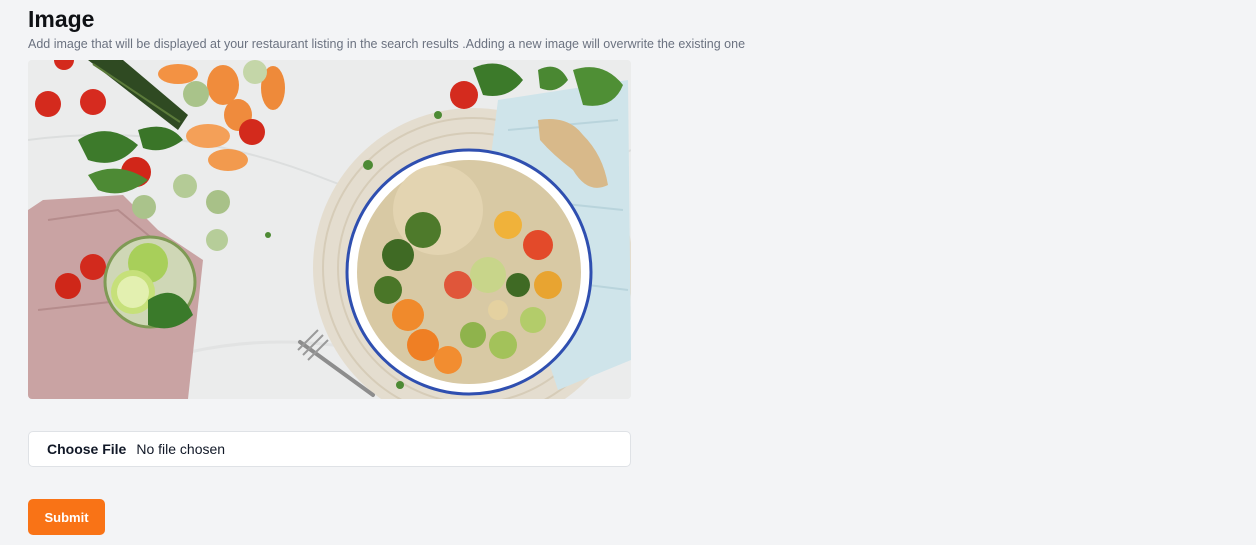 This screenshot has width=1256, height=545. What do you see at coordinates (61, 19) in the screenshot?
I see `section-title: Image` at bounding box center [61, 19].